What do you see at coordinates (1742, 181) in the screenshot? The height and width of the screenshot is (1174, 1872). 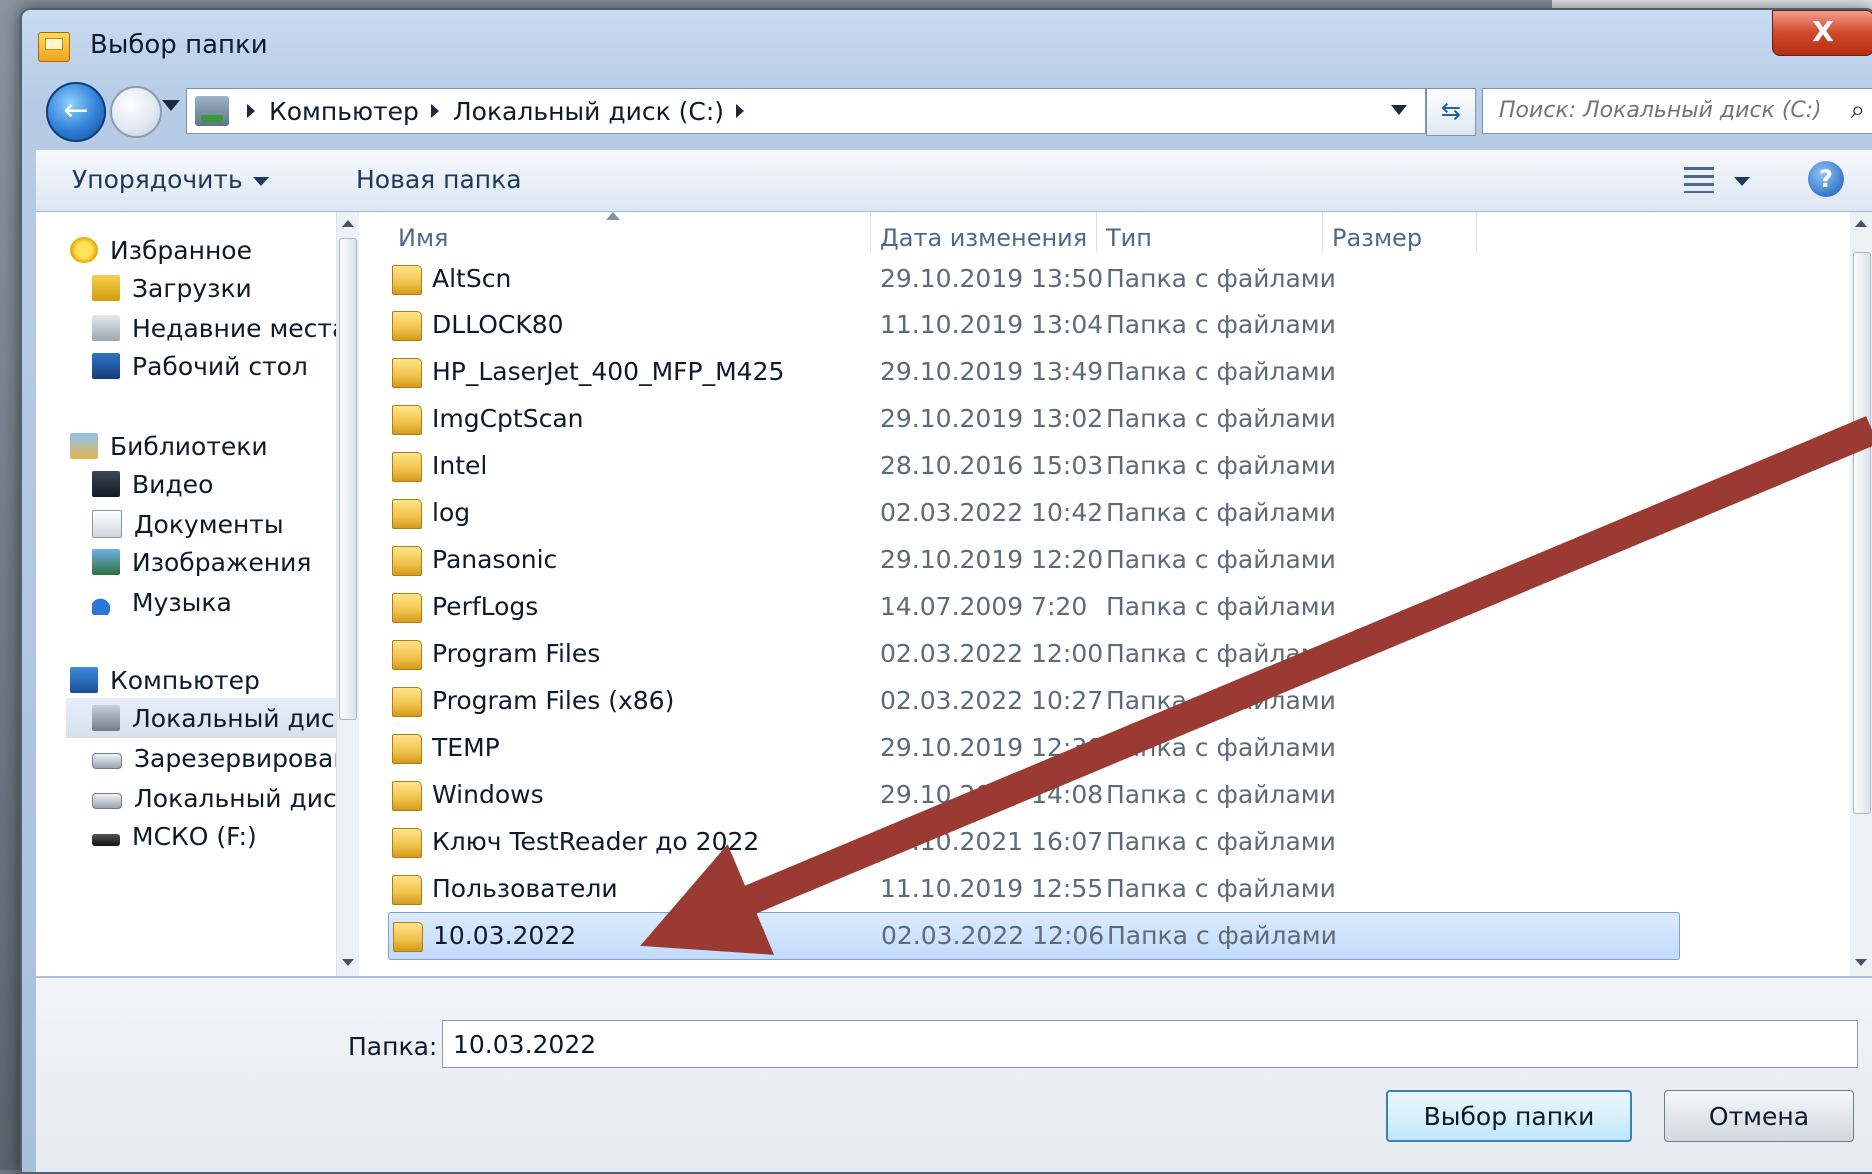 I see `chevron-down-icon` at bounding box center [1742, 181].